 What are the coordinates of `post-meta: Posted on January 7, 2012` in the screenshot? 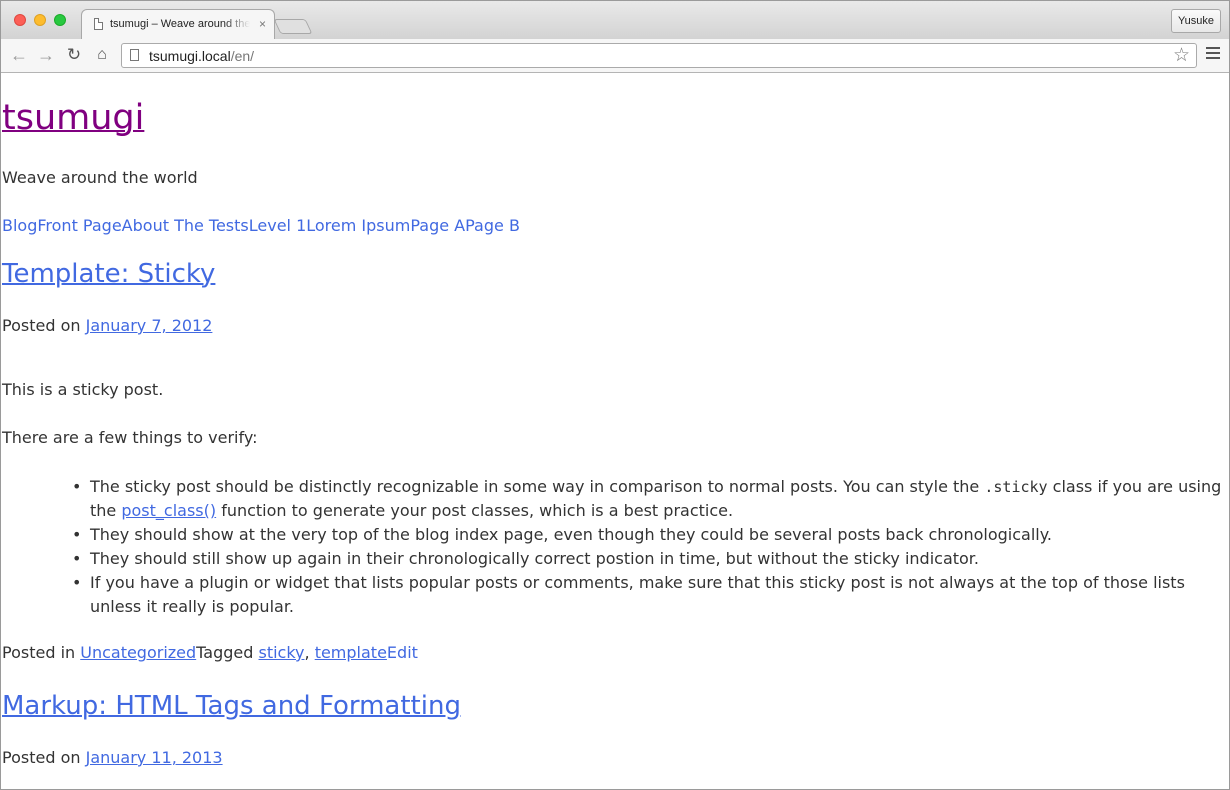 It's located at (107, 325).